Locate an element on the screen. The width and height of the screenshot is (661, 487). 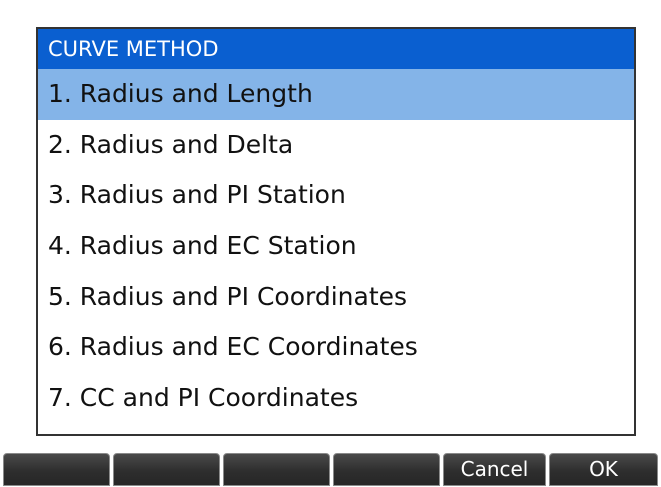
ok-button: OK is located at coordinates (603, 469).